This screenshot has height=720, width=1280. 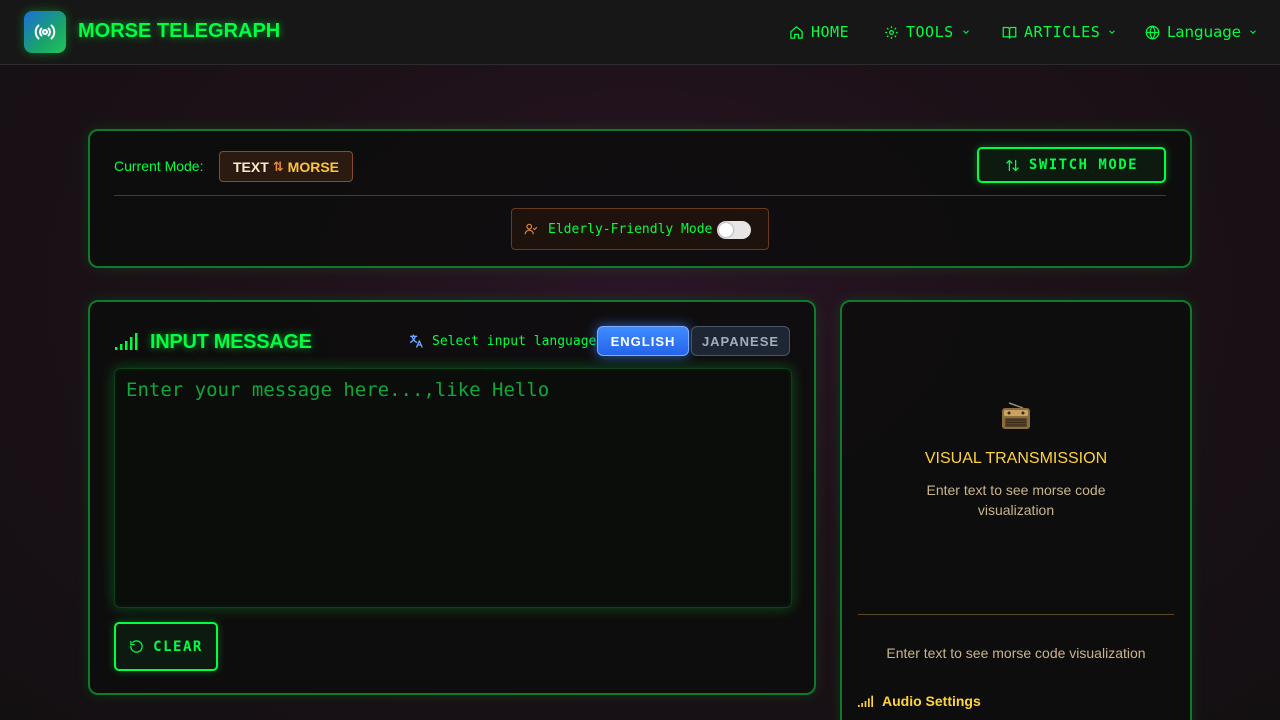 What do you see at coordinates (643, 341) in the screenshot?
I see `language-english-button: ENGLISH` at bounding box center [643, 341].